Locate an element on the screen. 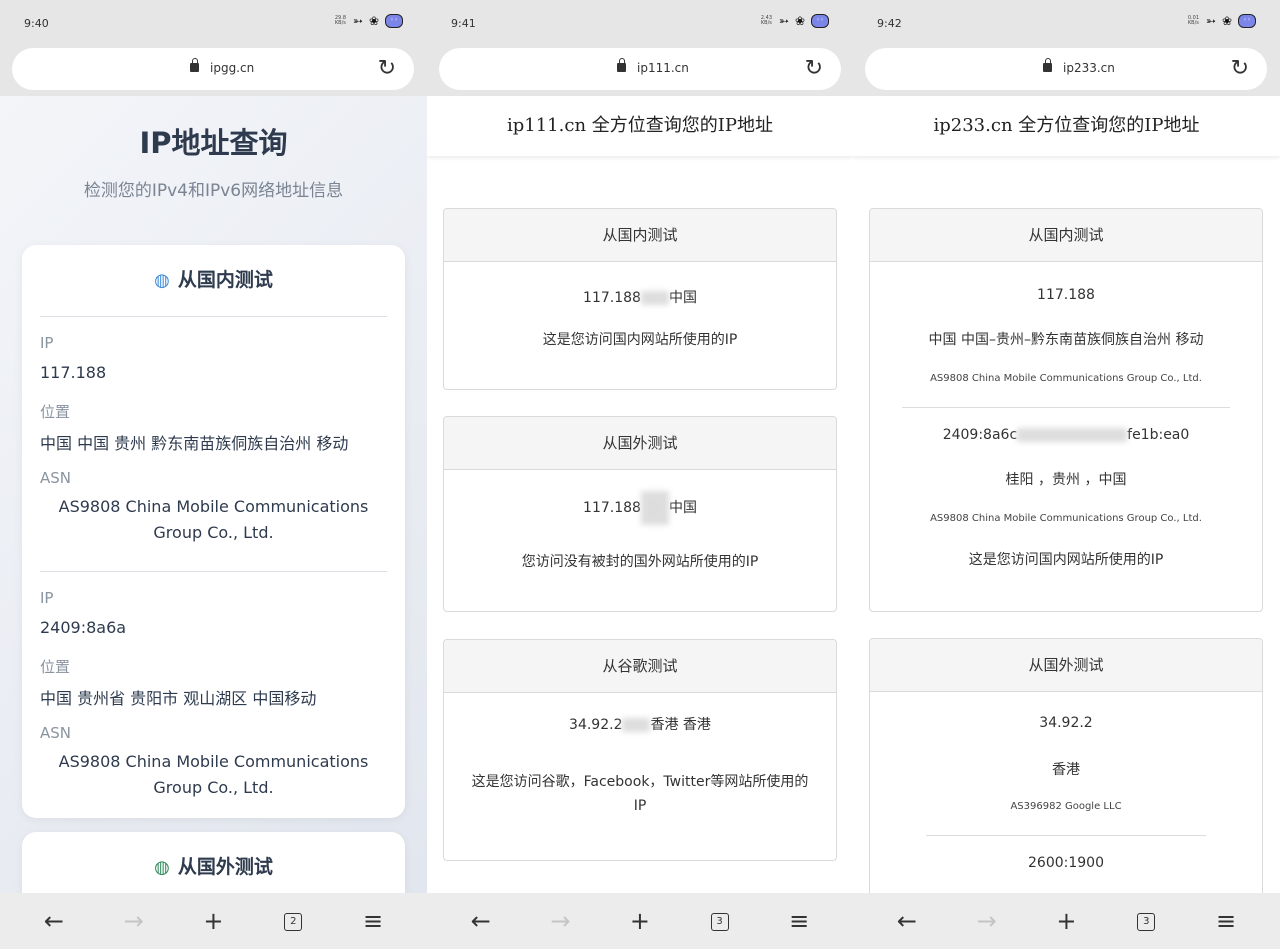 This screenshot has width=1280, height=949. card-heading: ◍ 从国外测试 is located at coordinates (213, 867).